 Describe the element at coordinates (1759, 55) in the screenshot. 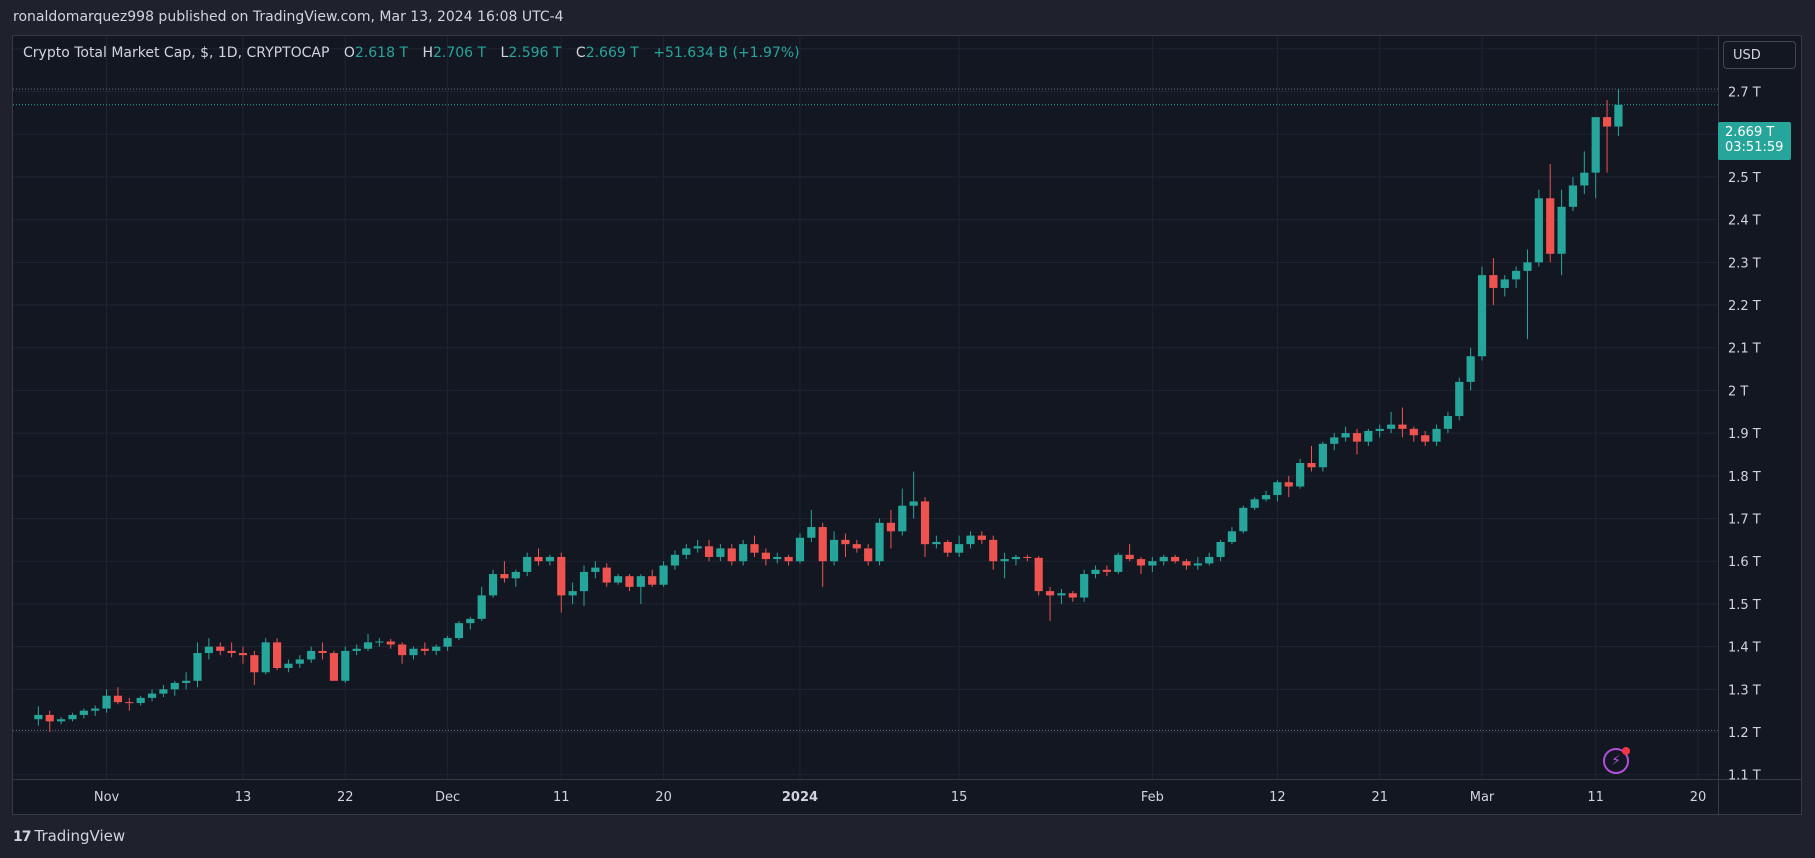

I see `currency-button: USD` at that location.